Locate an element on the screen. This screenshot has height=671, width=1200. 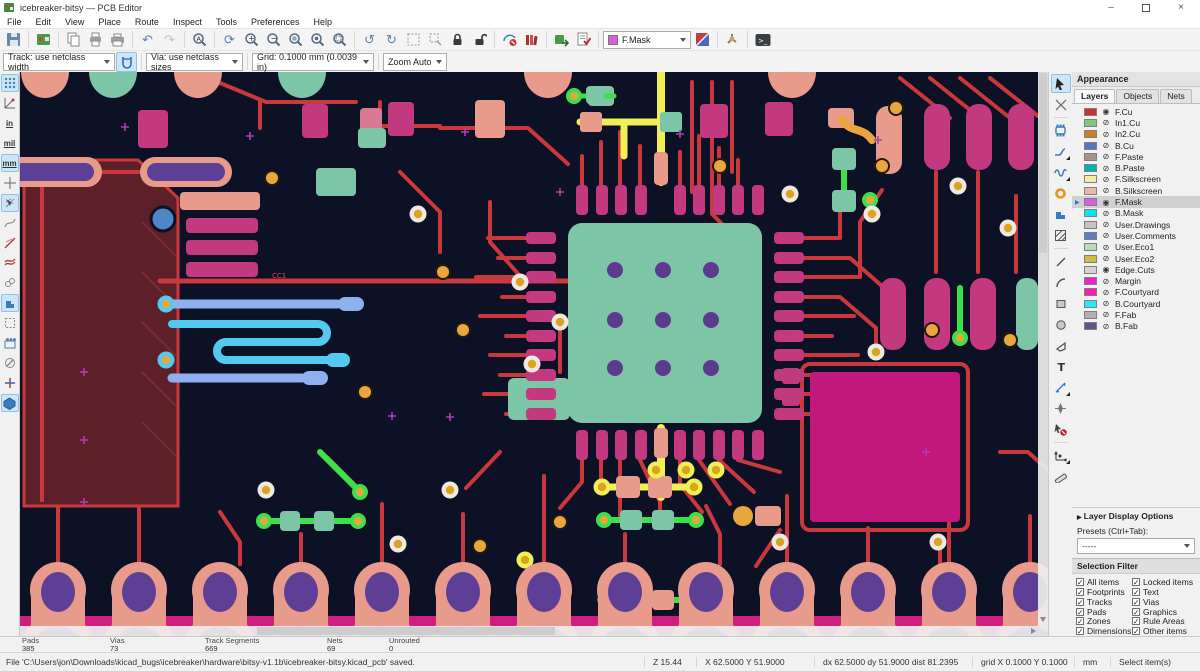
ungroup-button is located at coordinates (435, 40).